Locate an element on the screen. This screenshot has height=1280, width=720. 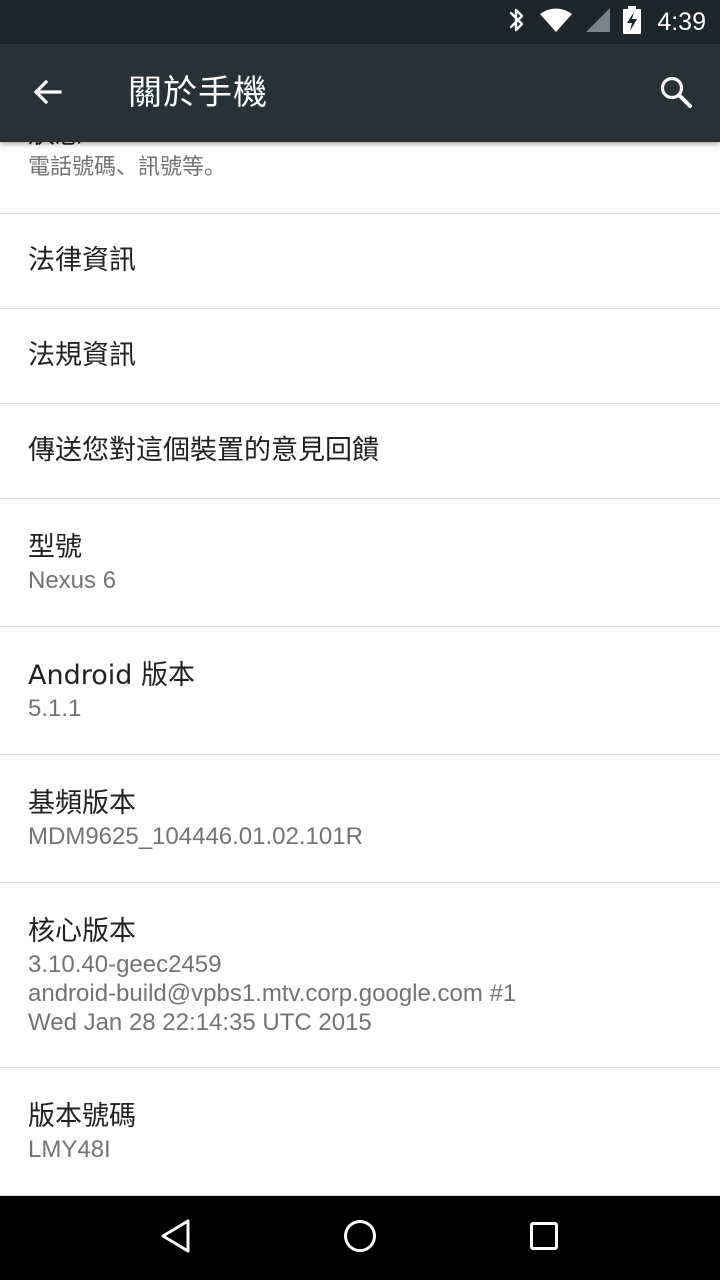
list-item-android-version: Android 版本 5.1.1 is located at coordinates (360, 691).